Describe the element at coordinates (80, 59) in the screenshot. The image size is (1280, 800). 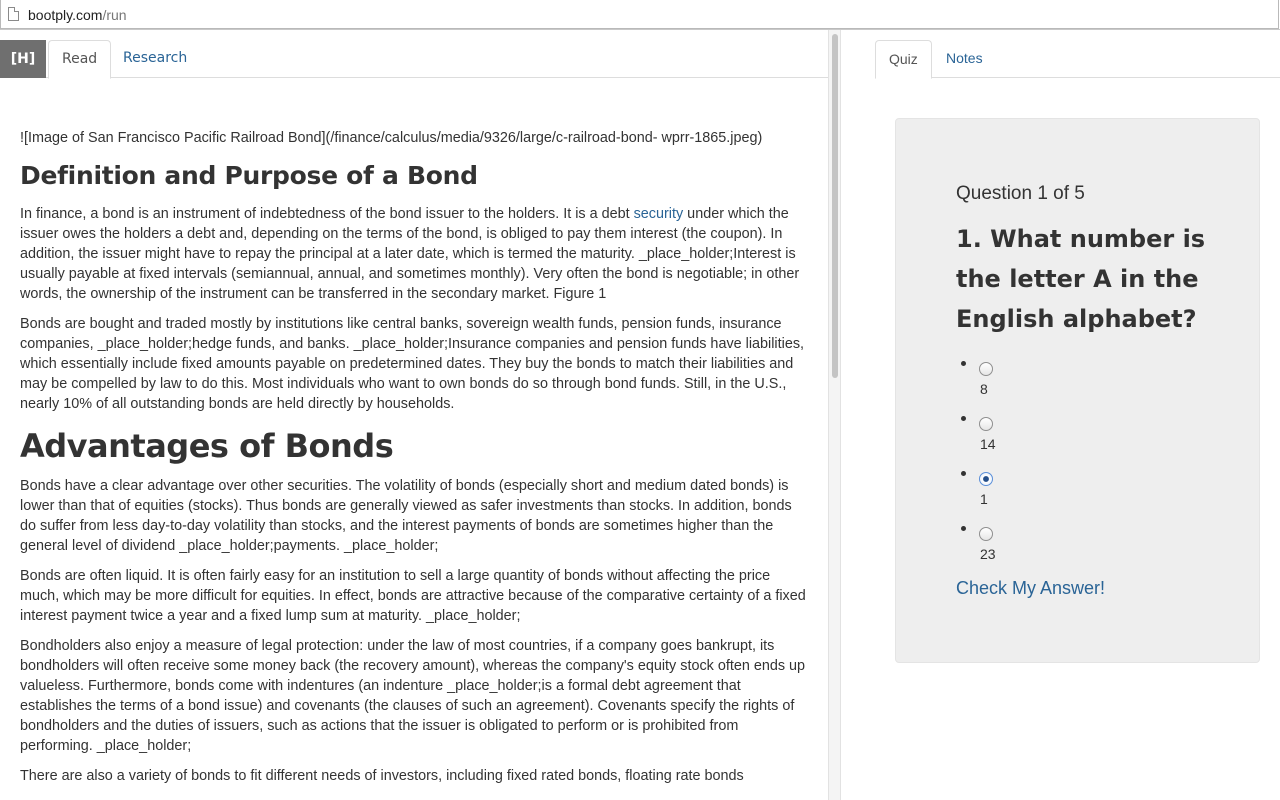
I see `tab-read: Read` at that location.